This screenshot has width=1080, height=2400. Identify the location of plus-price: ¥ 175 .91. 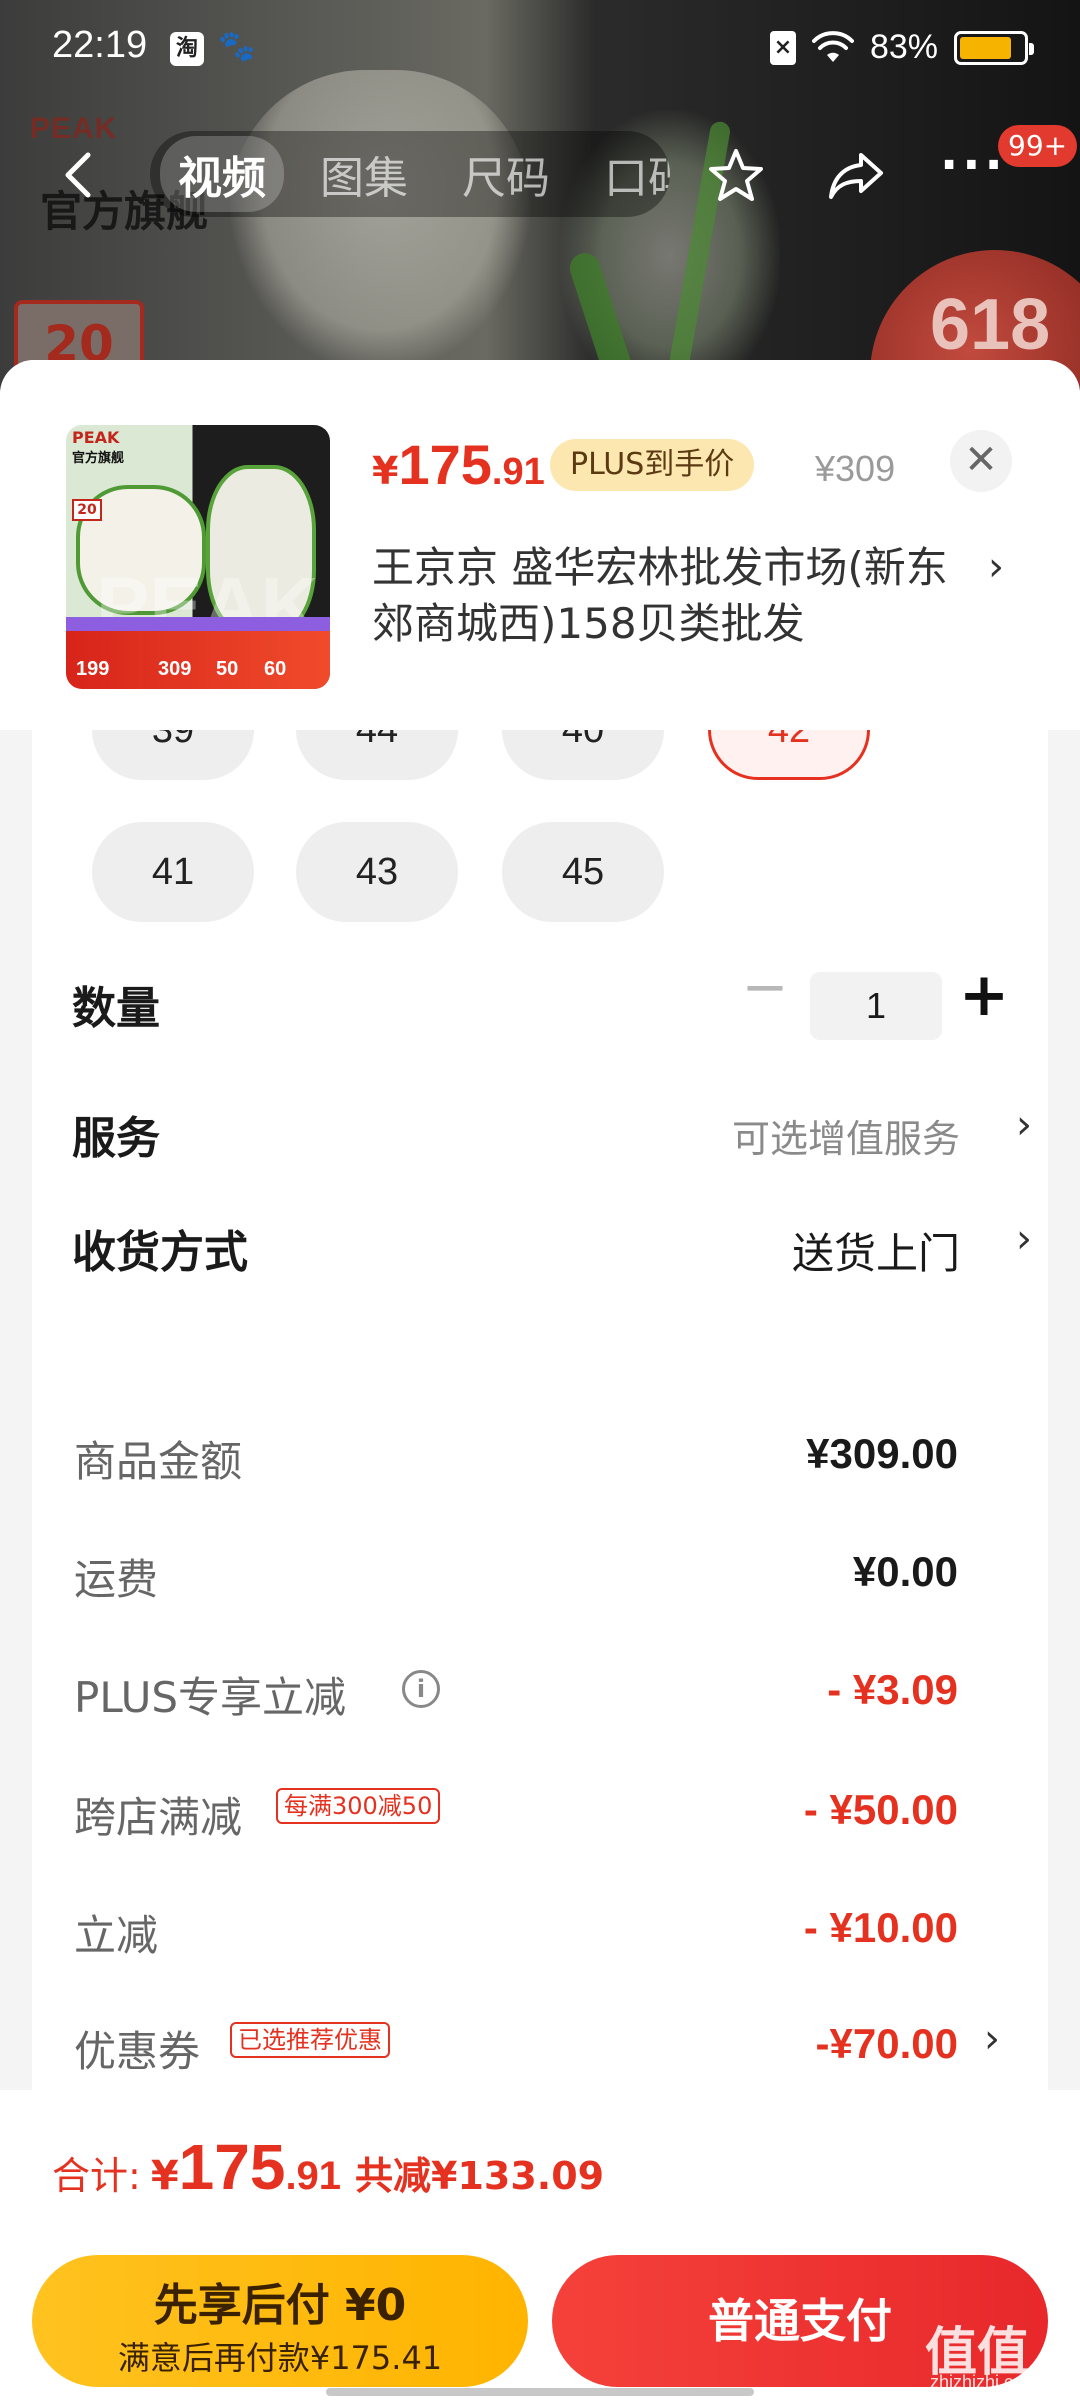
(458, 464).